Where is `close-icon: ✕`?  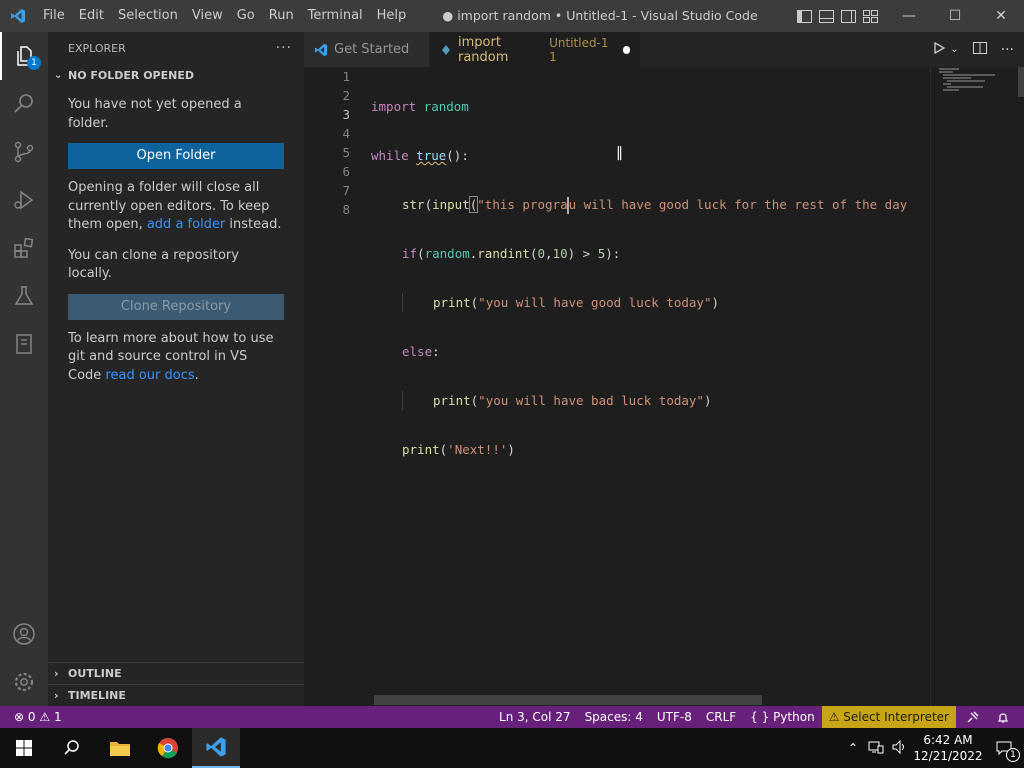
close-icon: ✕ is located at coordinates (1001, 16).